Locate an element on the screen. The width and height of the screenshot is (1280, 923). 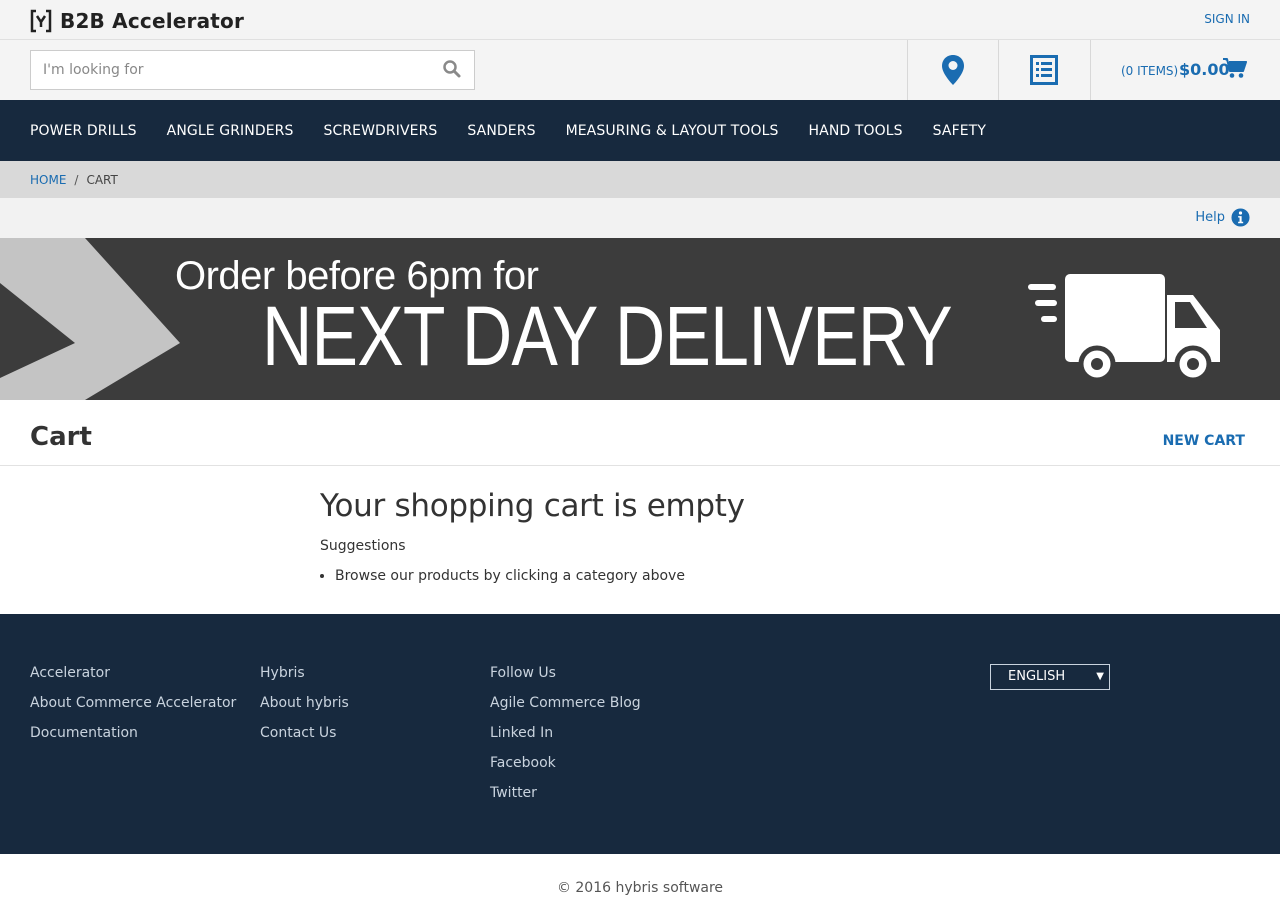
nav-item-power-drills: POWER DRILLS is located at coordinates (83, 131).